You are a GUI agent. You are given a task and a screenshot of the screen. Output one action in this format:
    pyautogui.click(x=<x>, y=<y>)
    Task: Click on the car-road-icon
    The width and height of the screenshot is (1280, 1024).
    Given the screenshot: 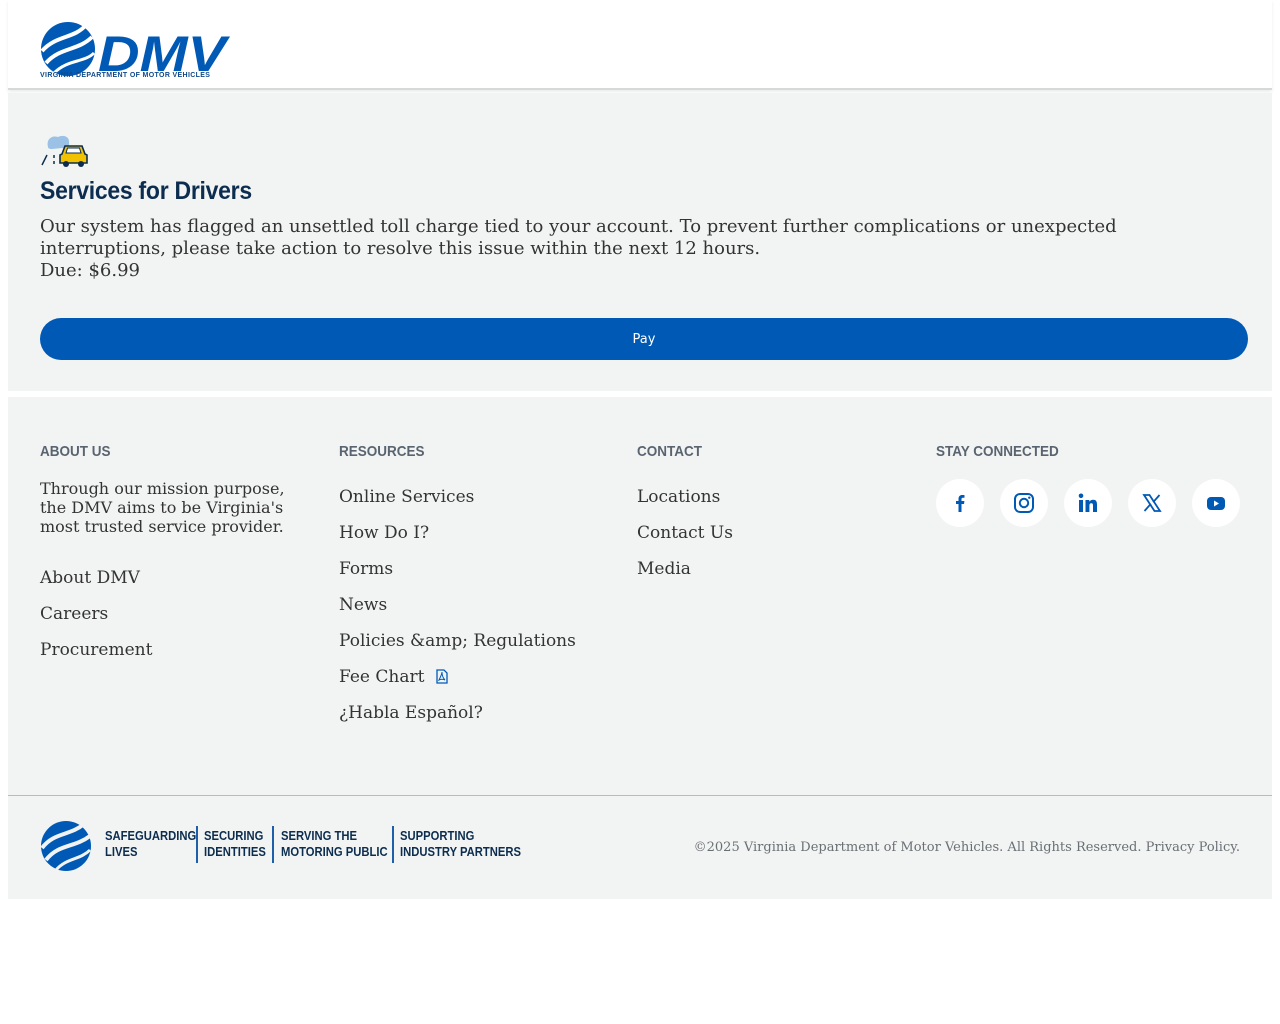 What is the action you would take?
    pyautogui.click(x=64, y=151)
    